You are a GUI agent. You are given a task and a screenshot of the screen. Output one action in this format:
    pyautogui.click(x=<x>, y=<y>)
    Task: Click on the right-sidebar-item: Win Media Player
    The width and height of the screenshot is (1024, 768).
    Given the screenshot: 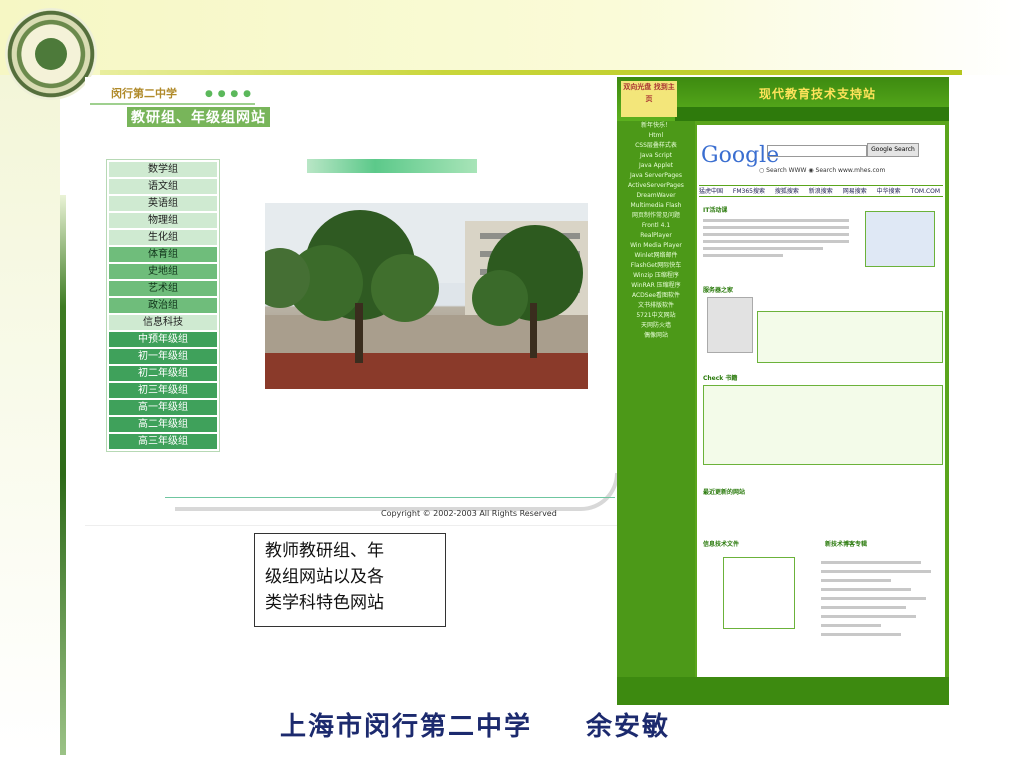 What is the action you would take?
    pyautogui.click(x=656, y=246)
    